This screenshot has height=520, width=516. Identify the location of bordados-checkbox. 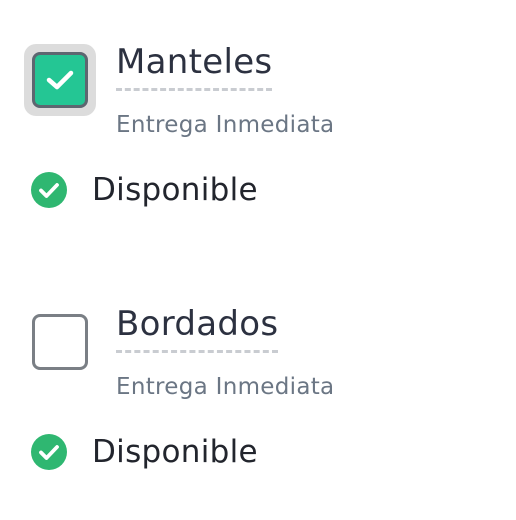
(60, 342).